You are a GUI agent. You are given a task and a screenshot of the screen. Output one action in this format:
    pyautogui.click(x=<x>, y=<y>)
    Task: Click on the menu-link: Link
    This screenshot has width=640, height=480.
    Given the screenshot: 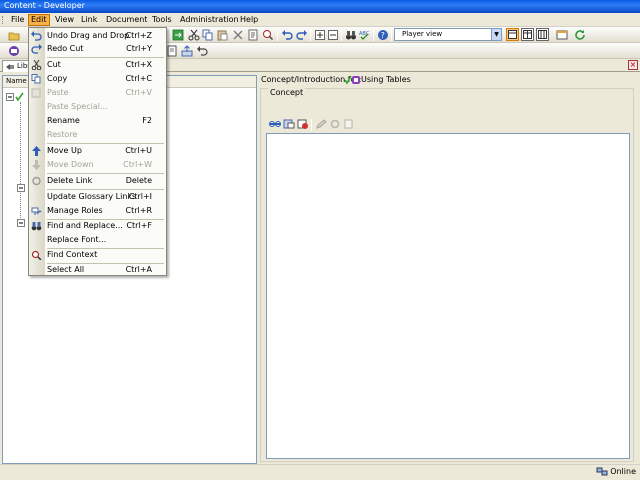 What is the action you would take?
    pyautogui.click(x=89, y=20)
    